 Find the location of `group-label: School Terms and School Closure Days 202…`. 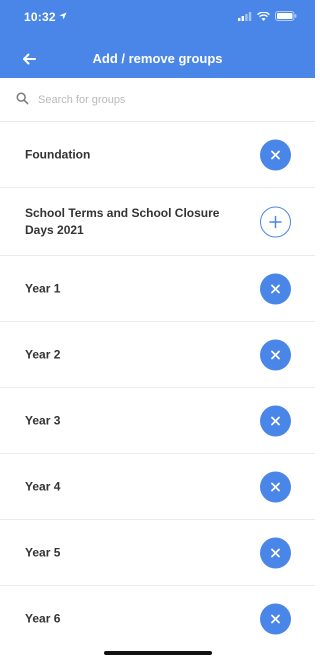

group-label: School Terms and School Closure Days 202… is located at coordinates (122, 221).